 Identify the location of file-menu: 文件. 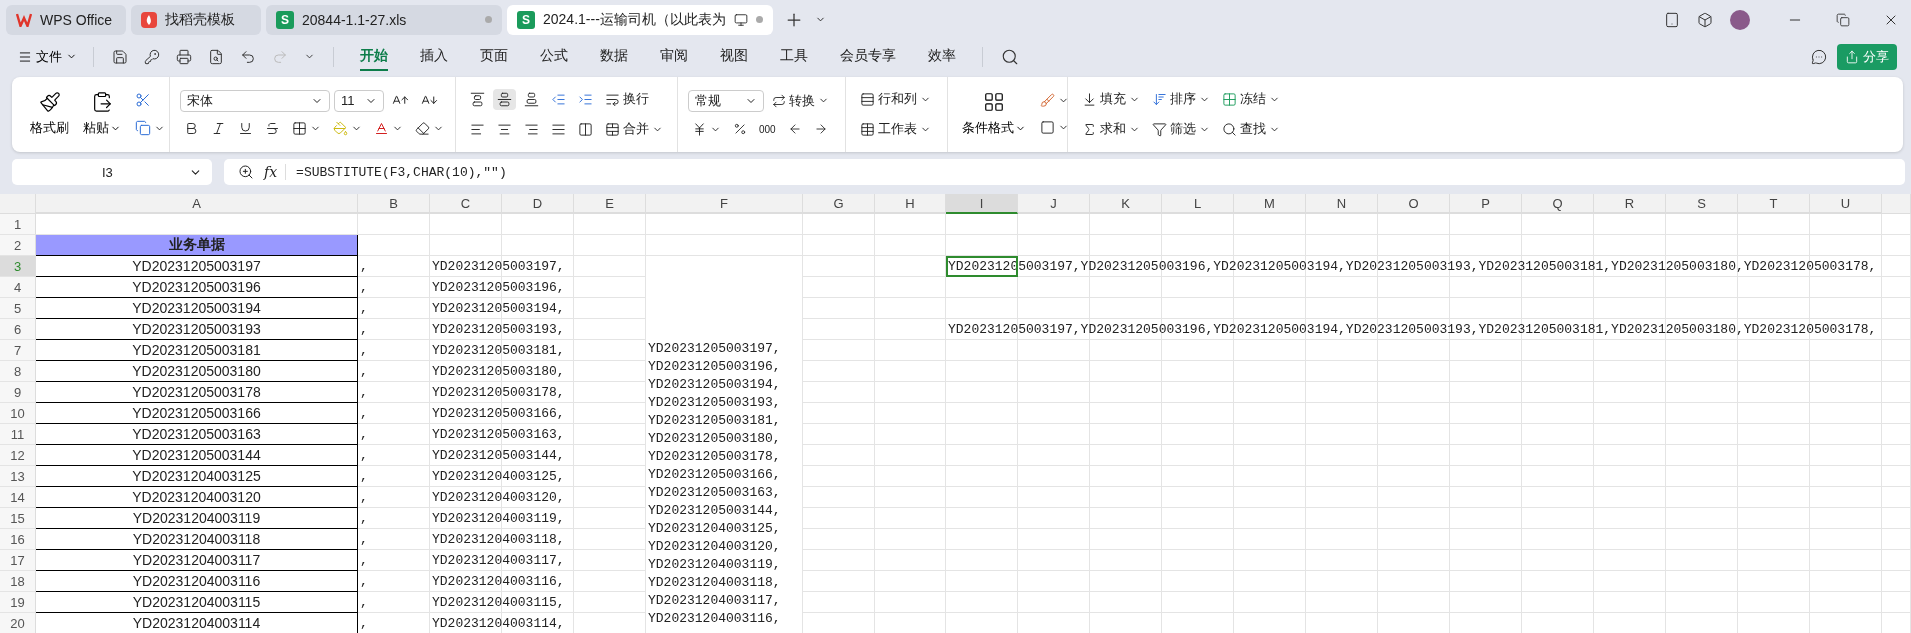
(47, 56).